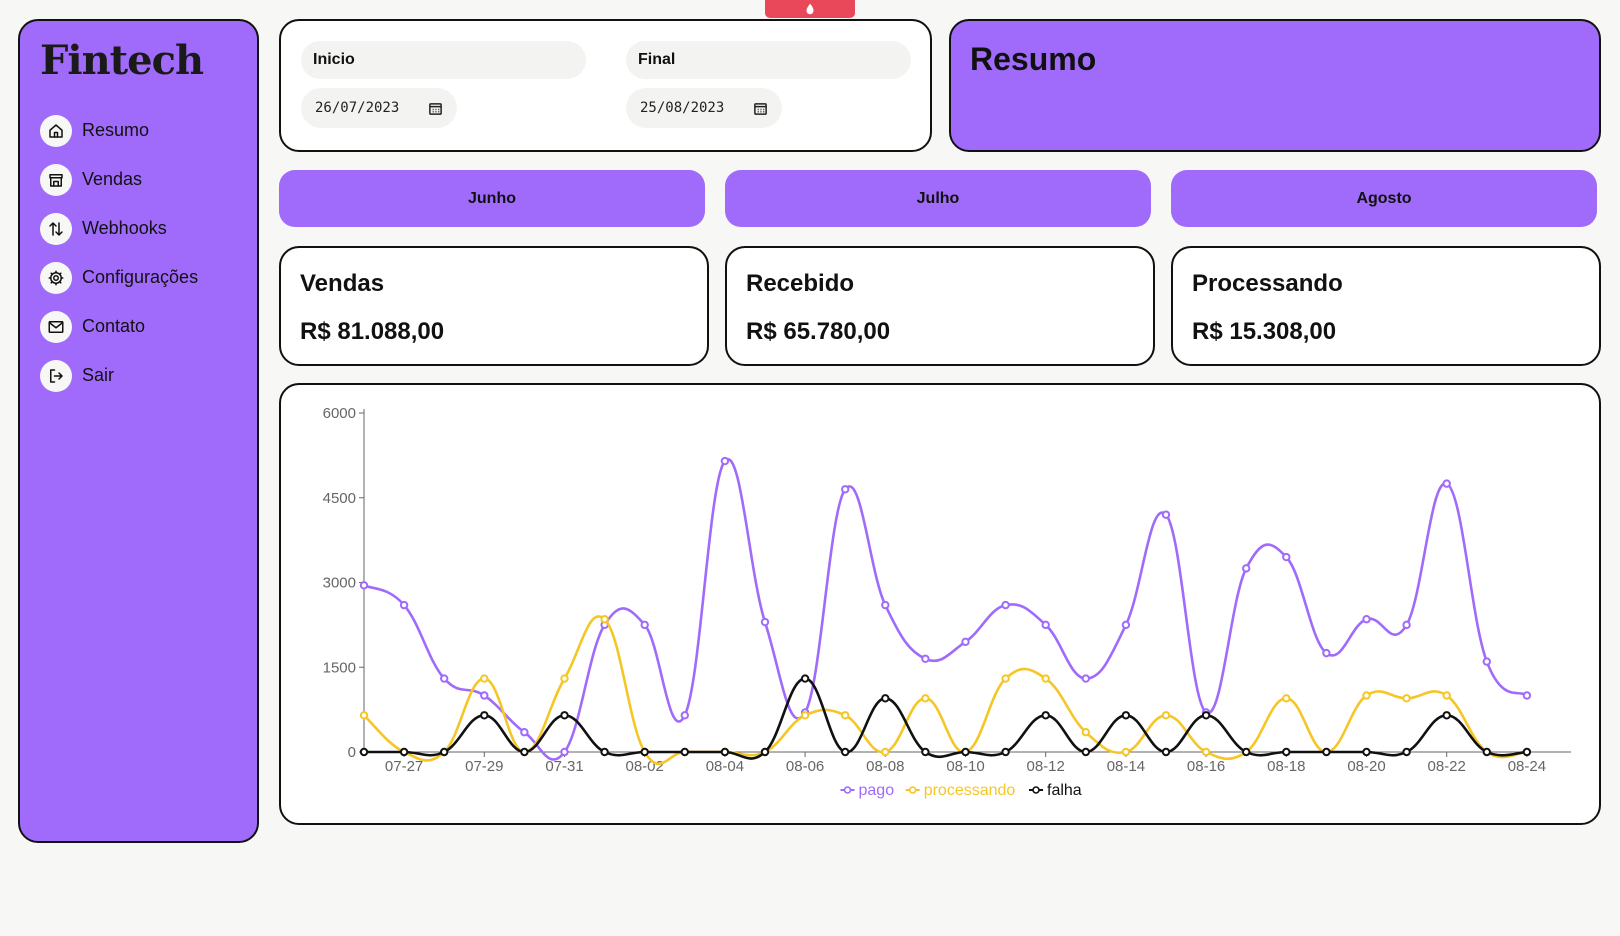 The width and height of the screenshot is (1620, 936). I want to click on x-tick-label: 08-14, so click(1126, 766).